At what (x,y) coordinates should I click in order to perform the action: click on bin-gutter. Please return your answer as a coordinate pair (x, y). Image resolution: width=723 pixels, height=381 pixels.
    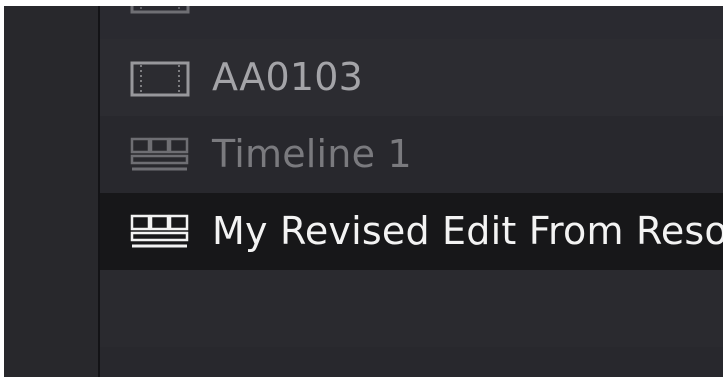
    Looking at the image, I should click on (51, 191).